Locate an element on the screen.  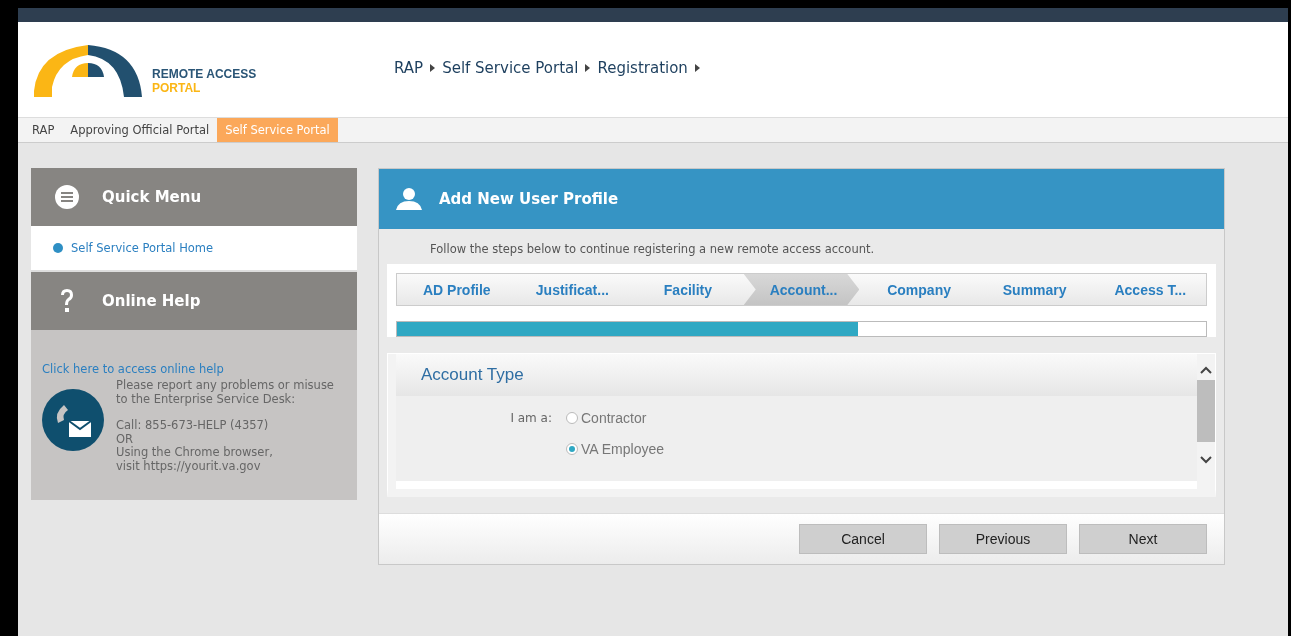
help-icon is located at coordinates (66, 301).